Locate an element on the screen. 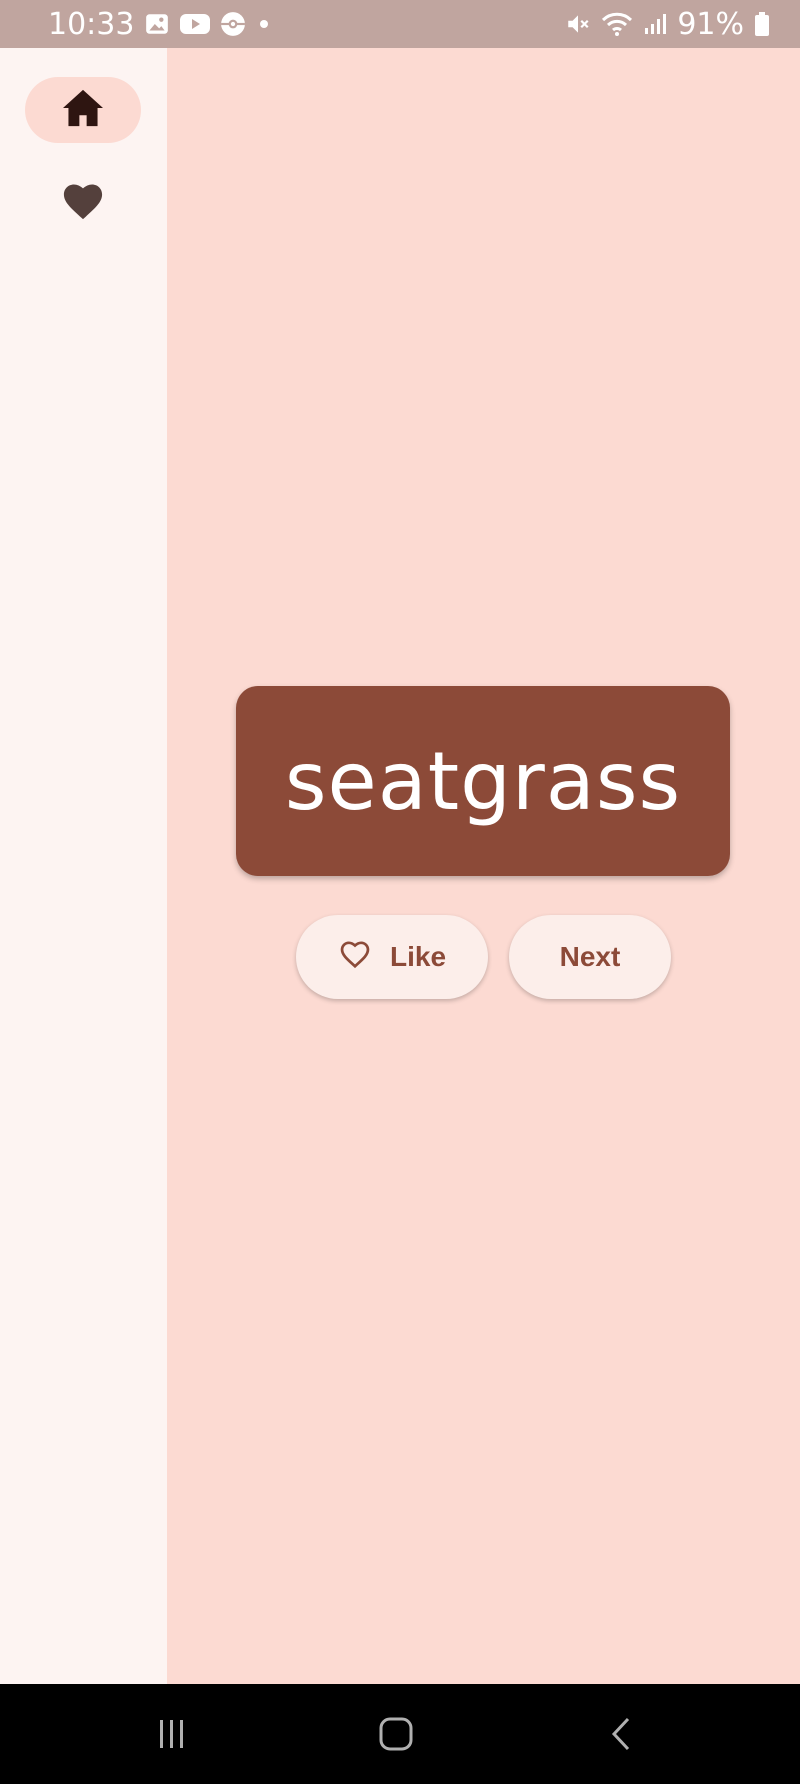  word-card: seatgrass is located at coordinates (483, 781).